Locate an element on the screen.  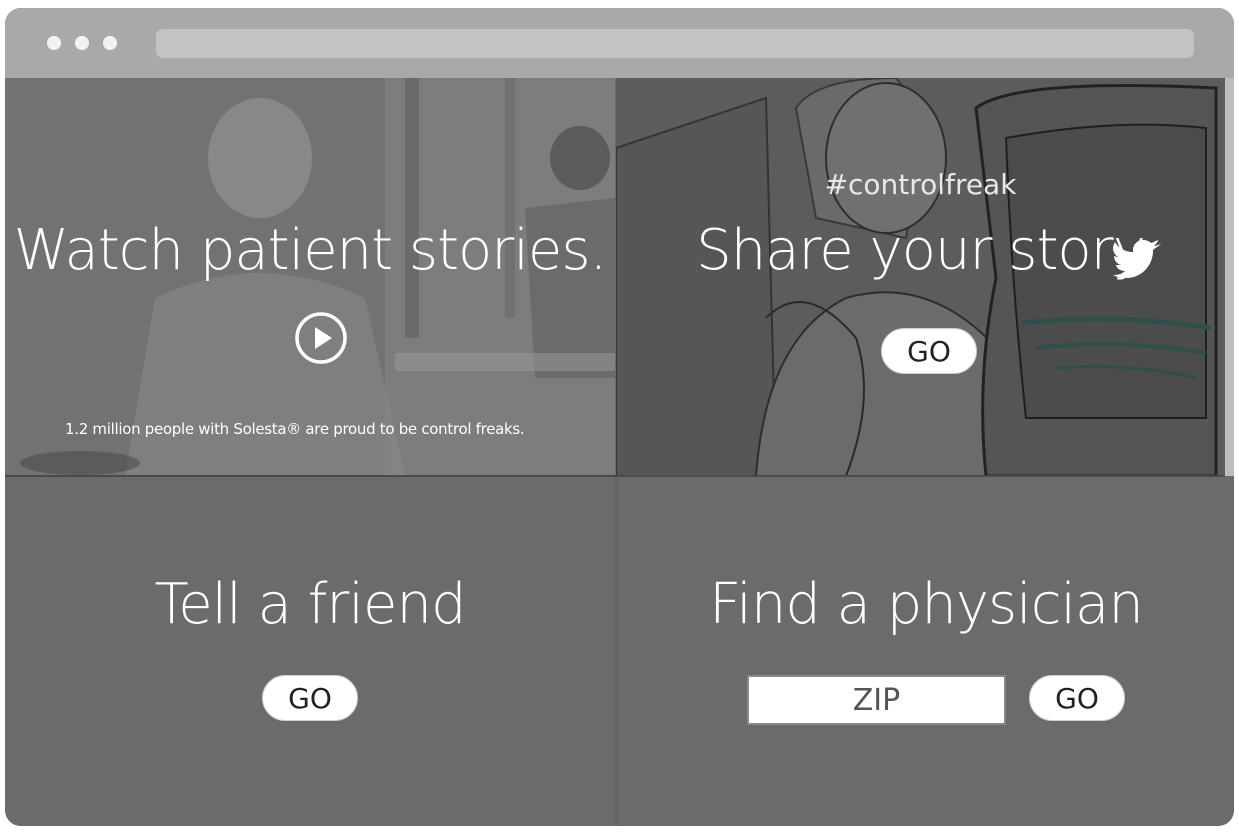
browser-chrome is located at coordinates (619, 43).